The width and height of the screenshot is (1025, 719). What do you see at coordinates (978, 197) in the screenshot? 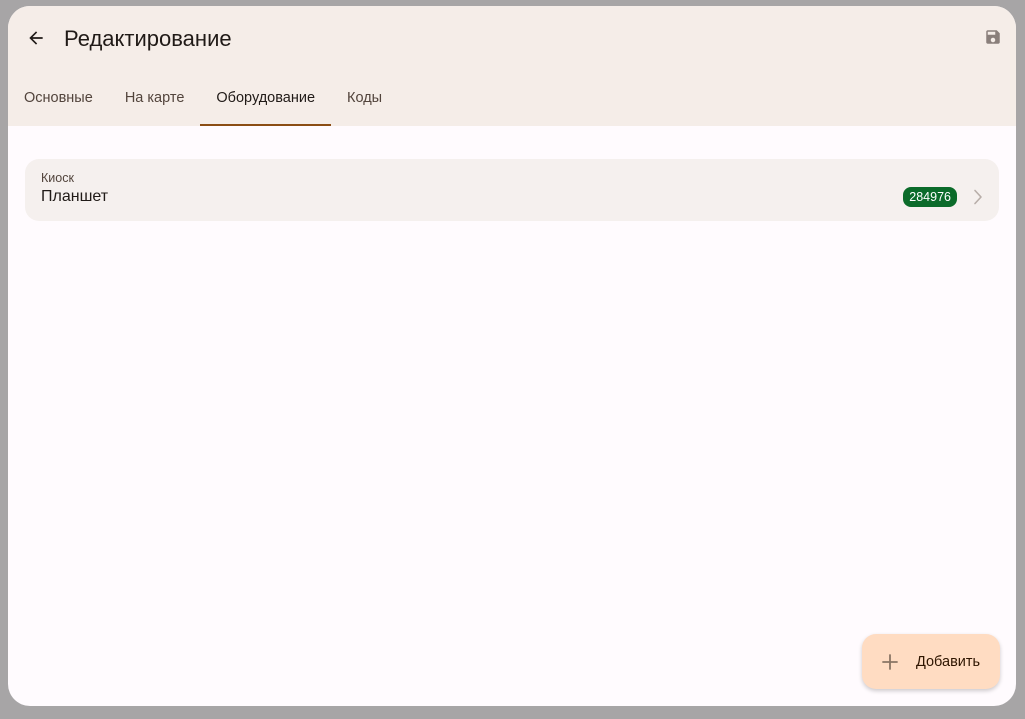
I see `chevron-right-icon` at bounding box center [978, 197].